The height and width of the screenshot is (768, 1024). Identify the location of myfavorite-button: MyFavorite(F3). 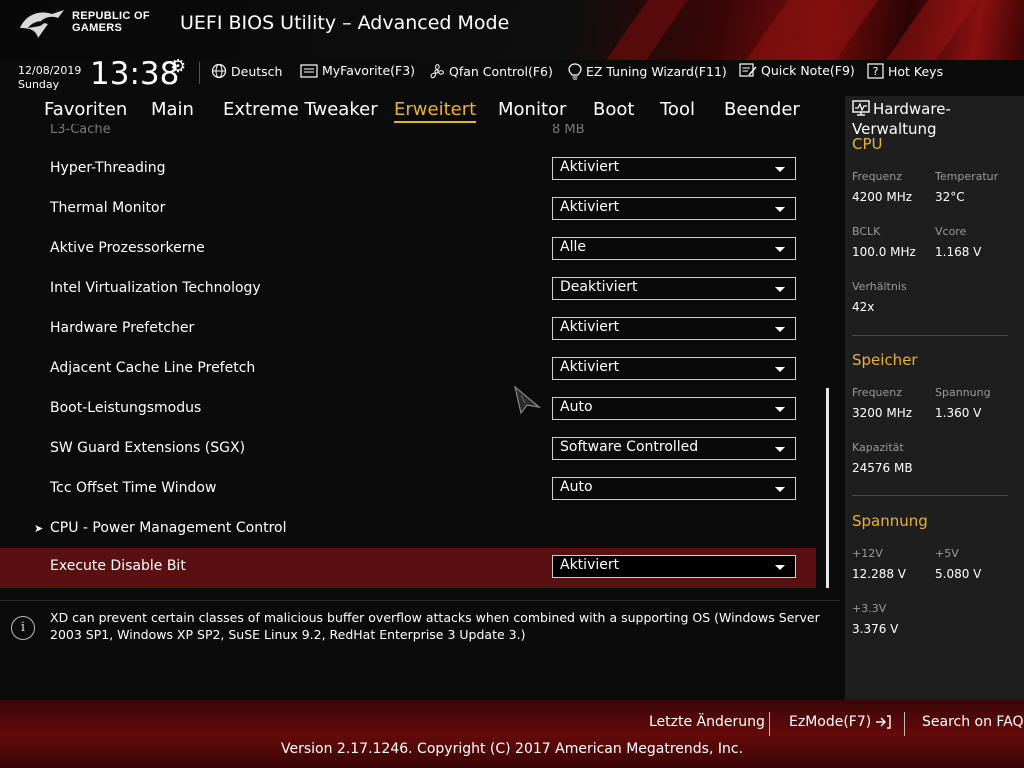
(357, 70).